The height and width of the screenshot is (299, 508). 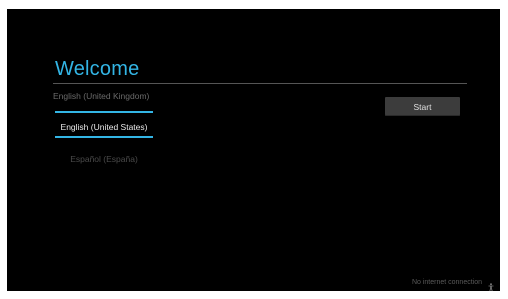 I want to click on language-option-en-us: English (United States), so click(x=104, y=127).